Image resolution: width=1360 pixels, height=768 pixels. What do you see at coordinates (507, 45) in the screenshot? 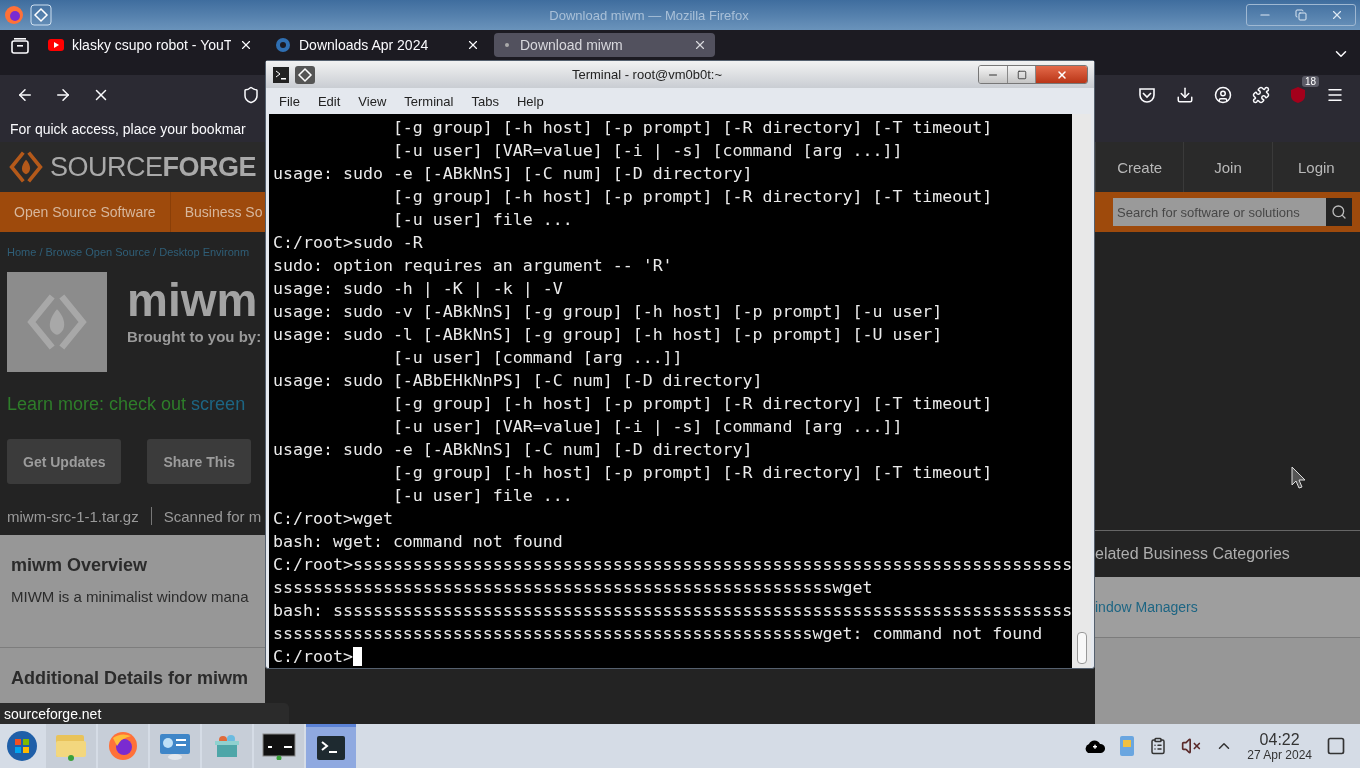
I see `loading-icon` at bounding box center [507, 45].